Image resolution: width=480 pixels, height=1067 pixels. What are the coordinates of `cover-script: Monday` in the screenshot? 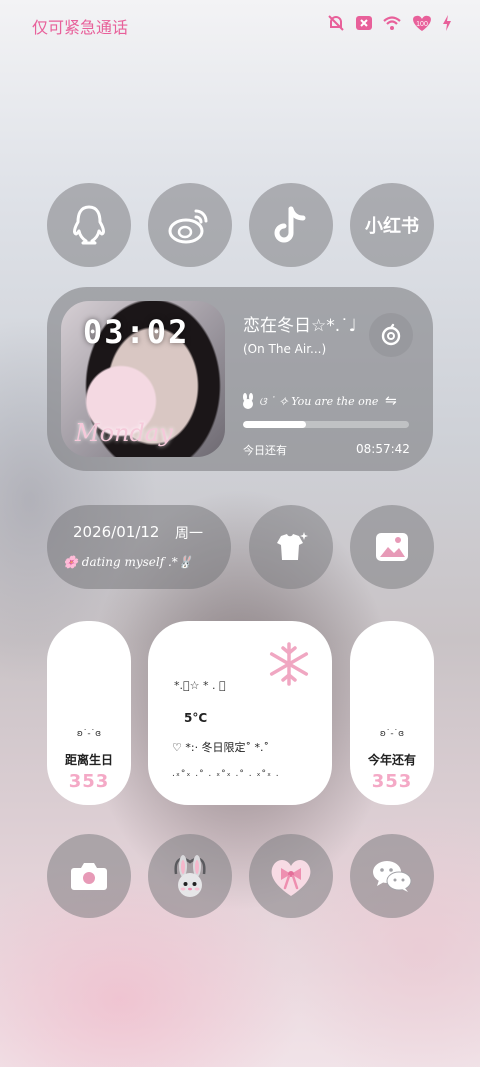 It's located at (124, 433).